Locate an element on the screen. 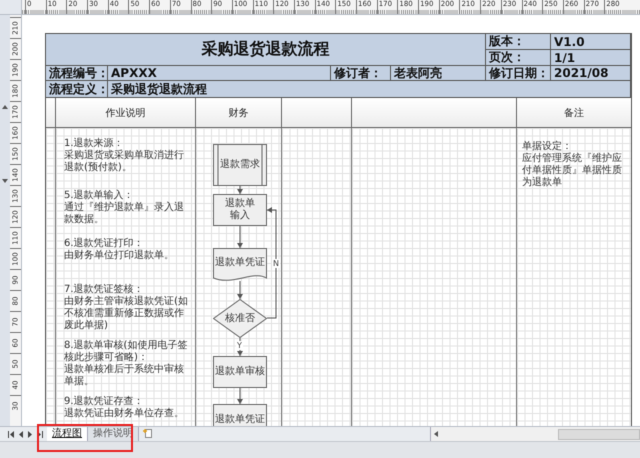 The image size is (640, 458). lane-header: 财务 is located at coordinates (239, 113).